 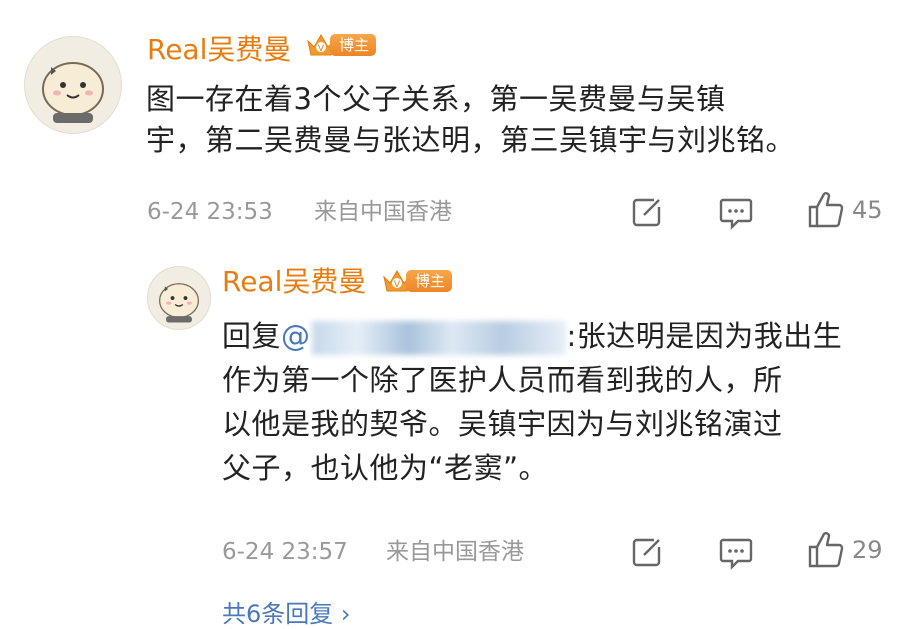 What do you see at coordinates (385, 468) in the screenshot?
I see `reply-text-line: 父子，也认他为“老窦”。` at bounding box center [385, 468].